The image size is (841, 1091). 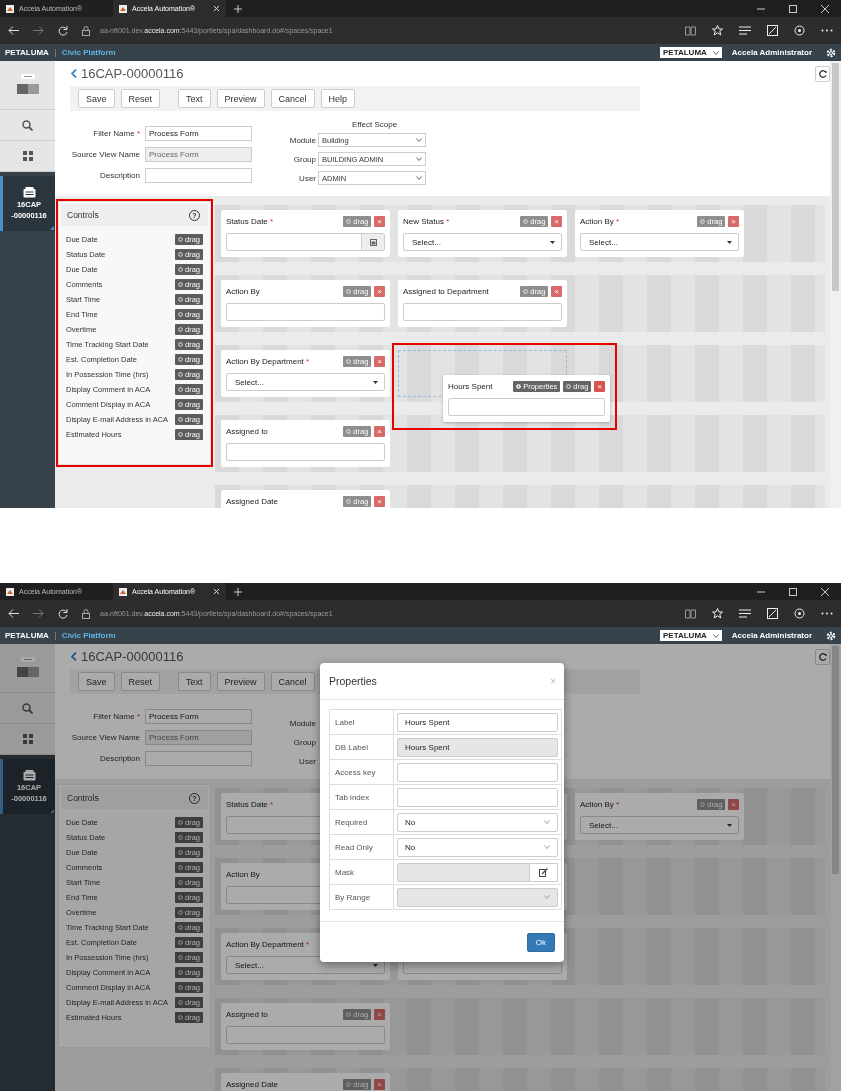 I want to click on property-label: Read Only, so click(x=362, y=847).